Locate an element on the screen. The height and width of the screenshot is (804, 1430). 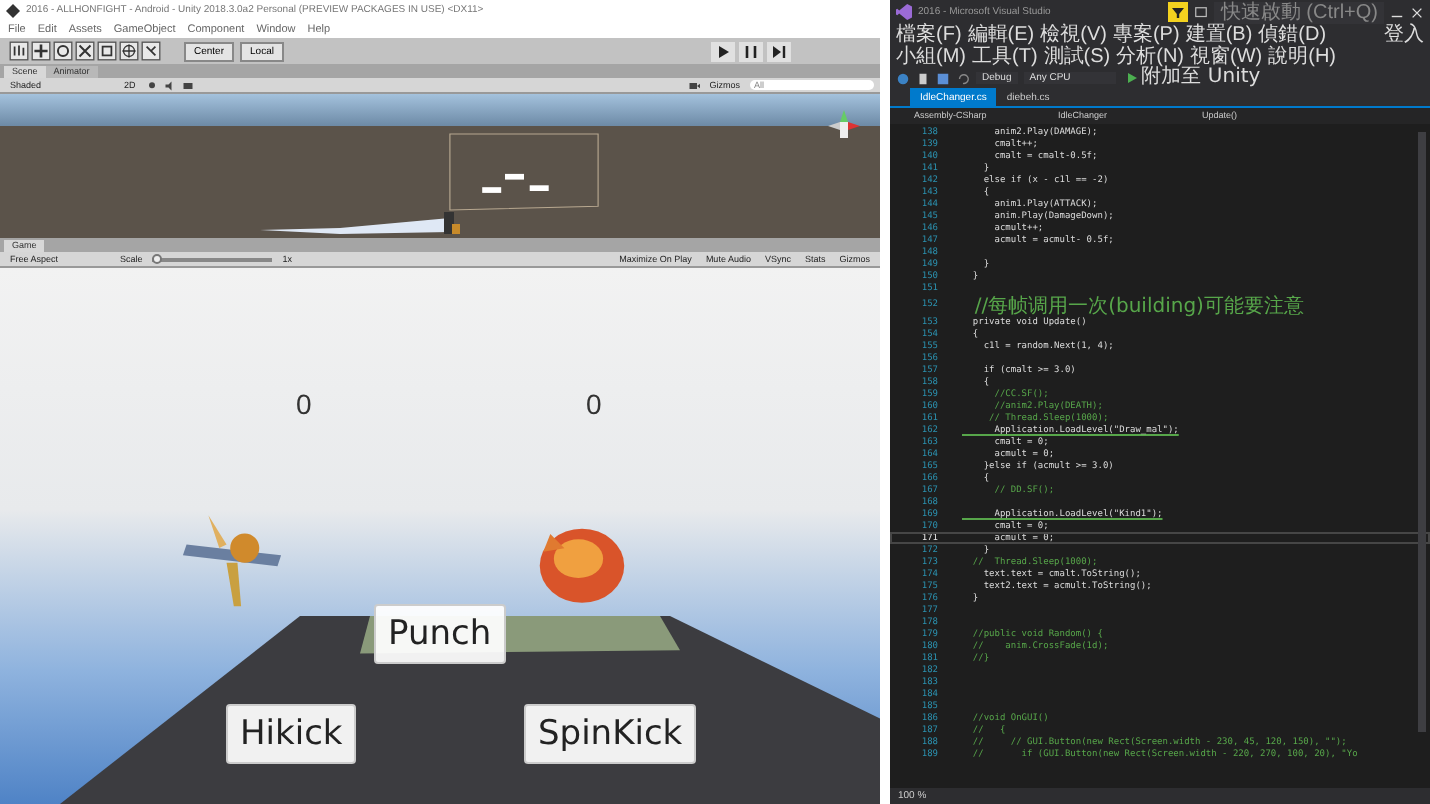
visual-studio-logo-icon is located at coordinates (904, 12).